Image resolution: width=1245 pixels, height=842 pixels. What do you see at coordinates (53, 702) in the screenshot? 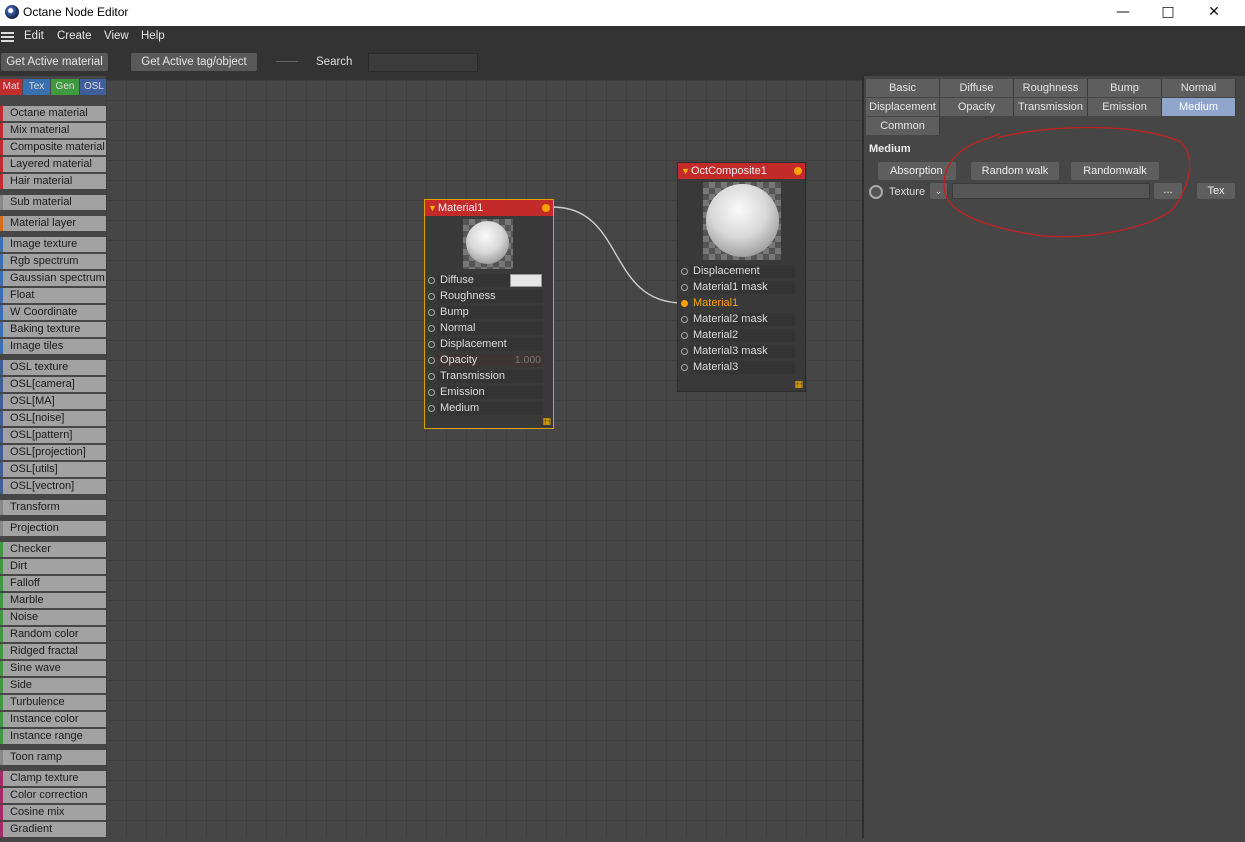
I see `node-list-item-turbulence: Turbulence` at bounding box center [53, 702].